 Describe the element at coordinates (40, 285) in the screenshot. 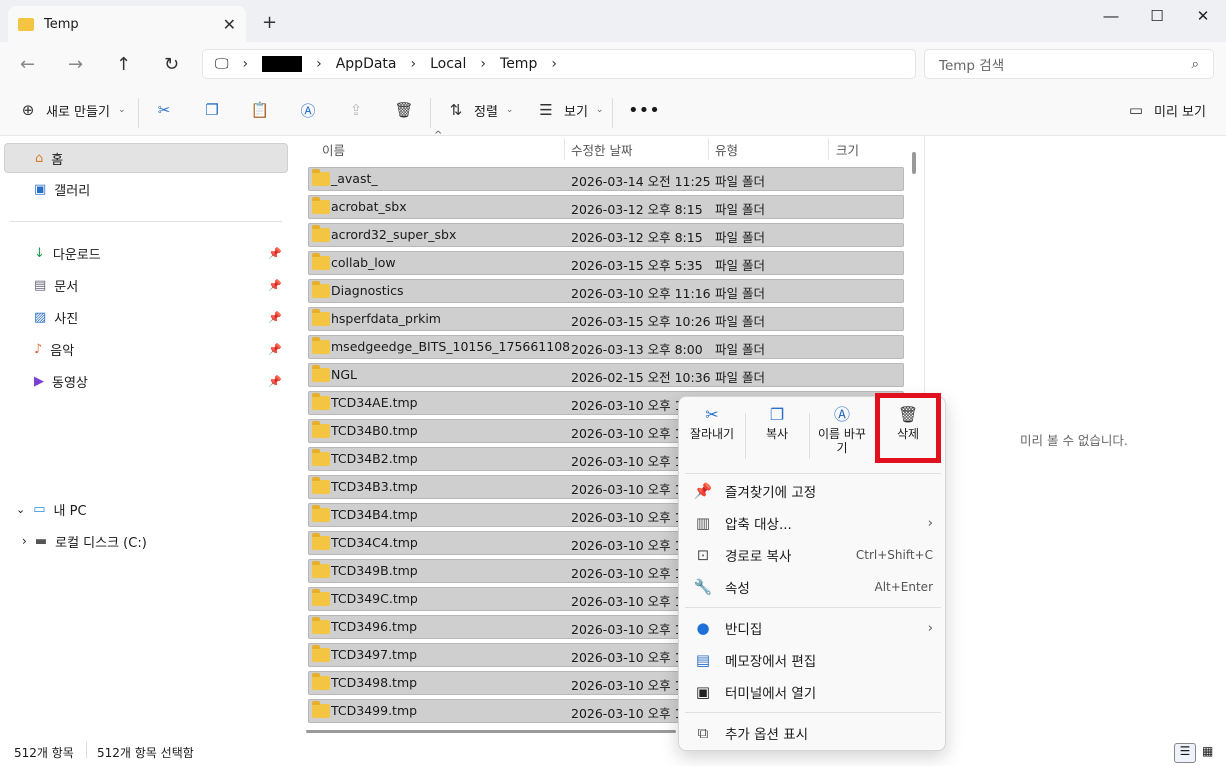

I see `document-icon: ▤` at that location.